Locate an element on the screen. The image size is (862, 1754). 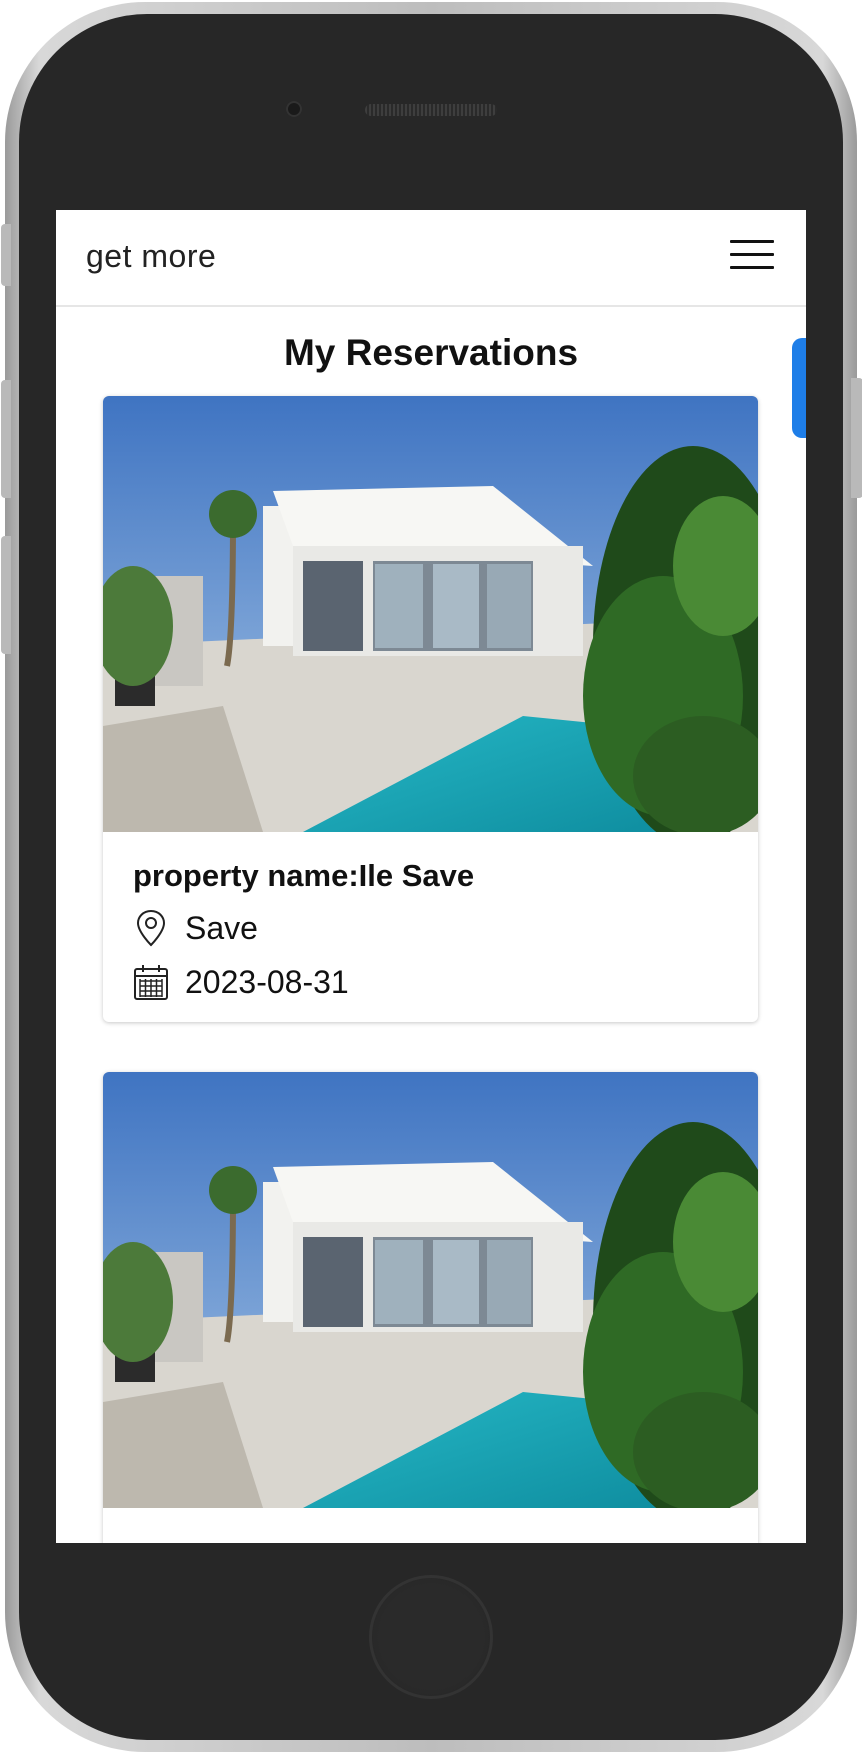
location-pin-icon is located at coordinates (151, 928).